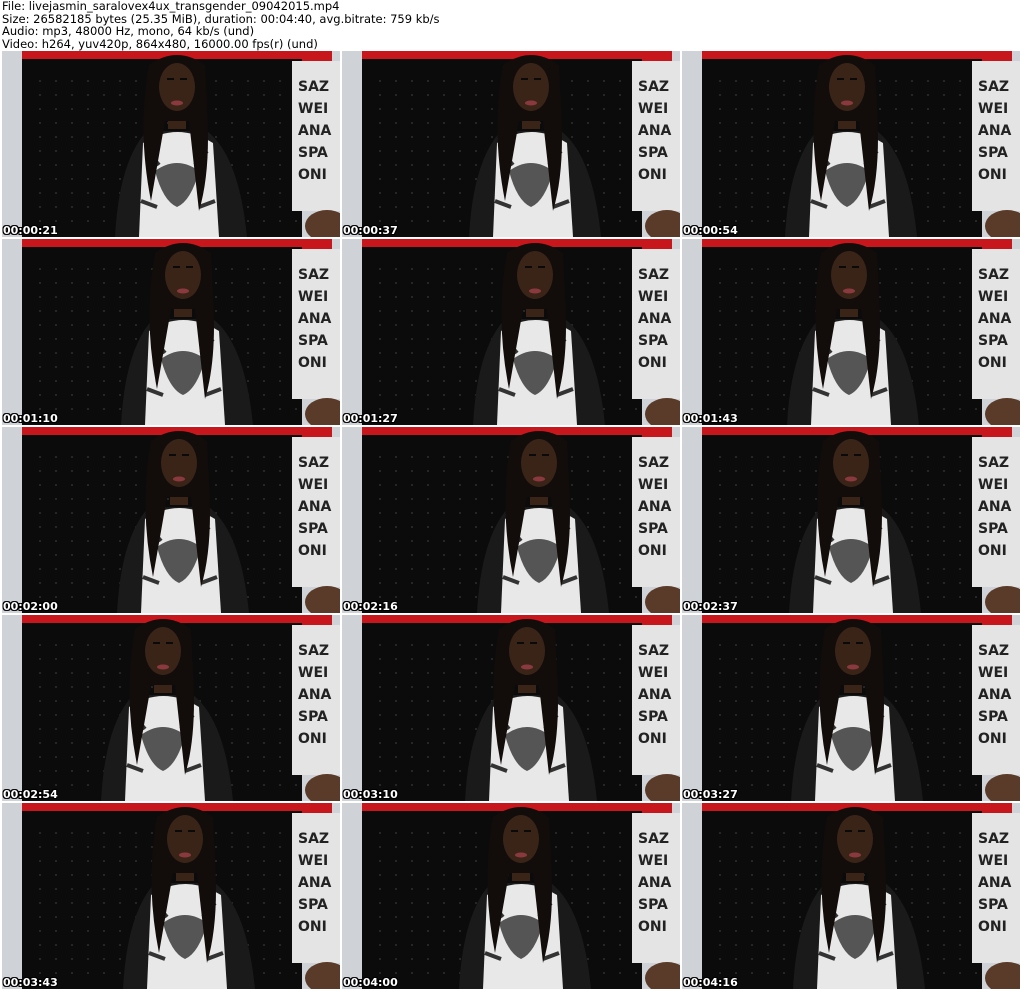 This screenshot has width=1024, height=991. I want to click on video-thumbnail: SAZ WEI ANA SPA ONI 00:00:37, so click(511, 144).